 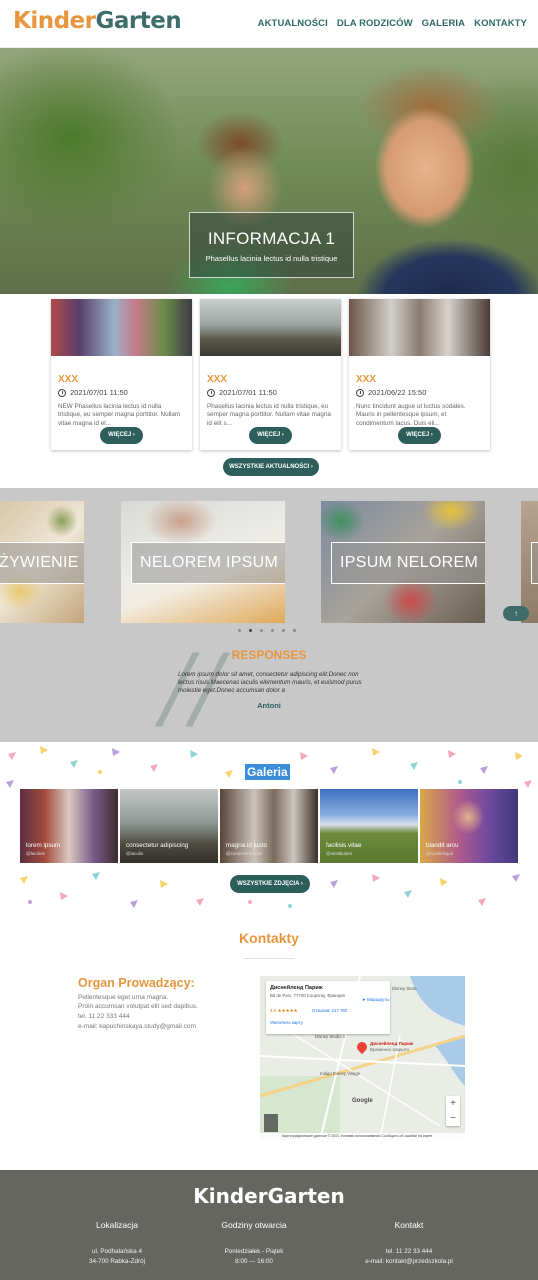 I want to click on slide-label: ŻYWIENIE, so click(x=42, y=563).